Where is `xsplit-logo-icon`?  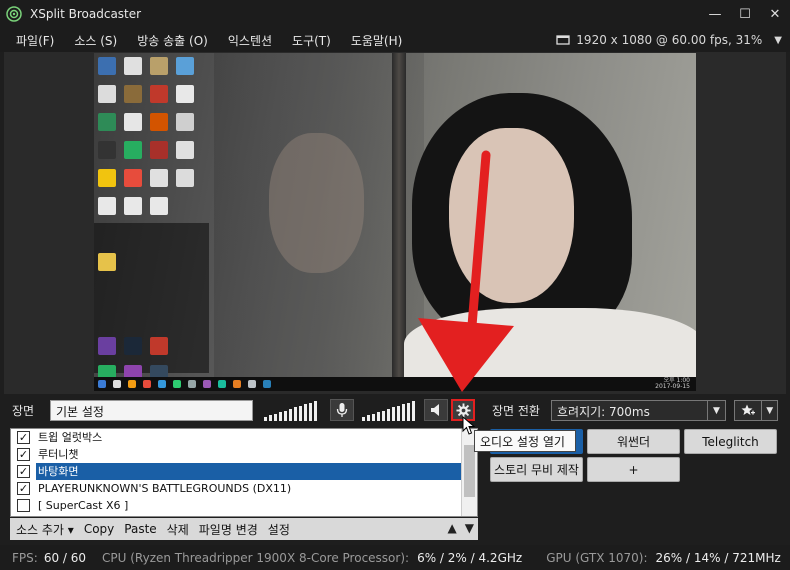
xsplit-logo-icon is located at coordinates (14, 14).